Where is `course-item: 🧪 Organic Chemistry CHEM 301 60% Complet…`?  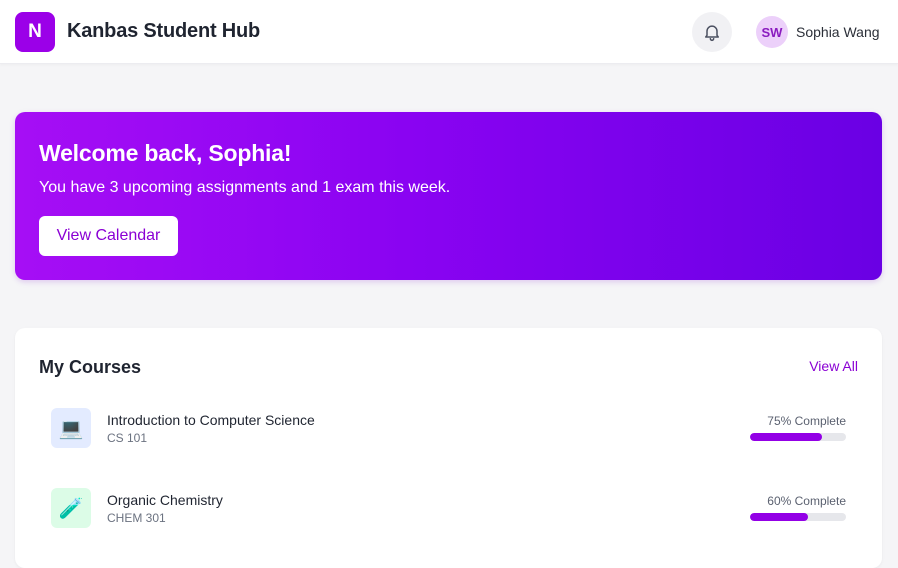
course-item: 🧪 Organic Chemistry CHEM 301 60% Complet… is located at coordinates (448, 508).